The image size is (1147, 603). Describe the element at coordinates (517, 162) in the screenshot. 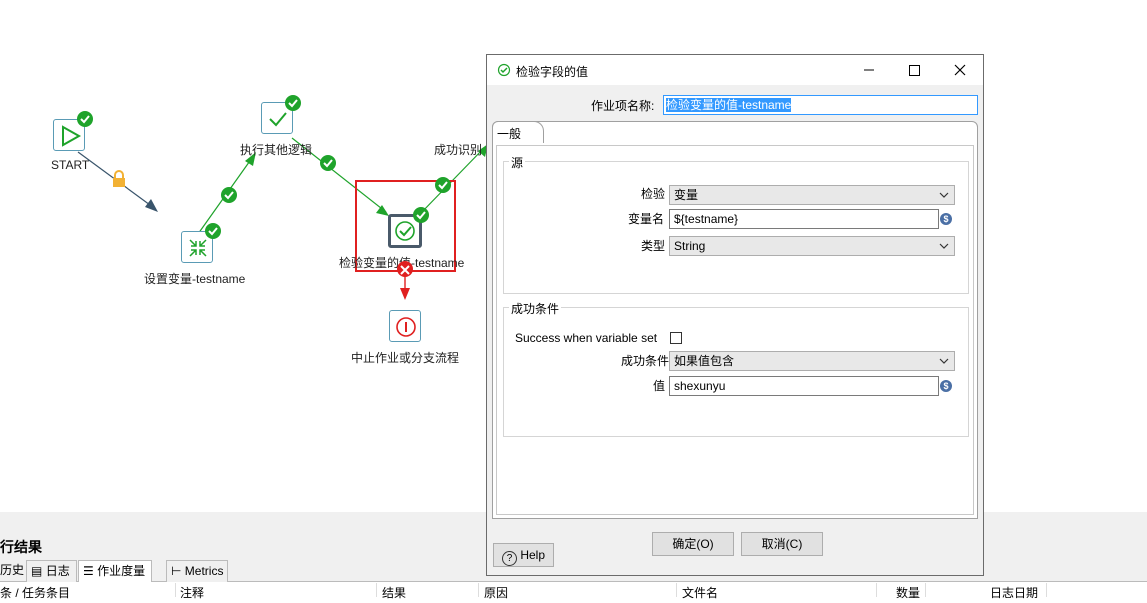

I see `source-group-title: 源` at that location.